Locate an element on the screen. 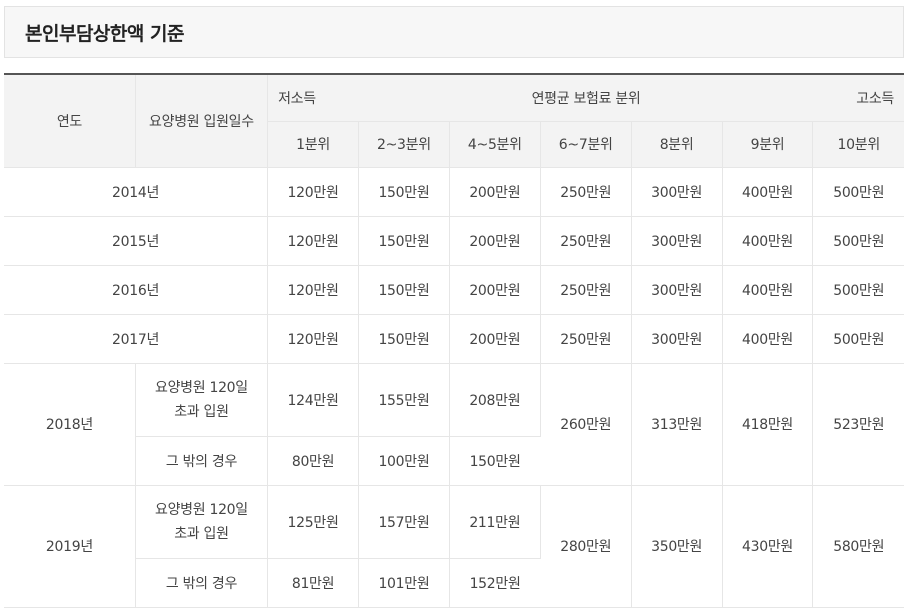  header-decile: 6~7분위 is located at coordinates (586, 144).